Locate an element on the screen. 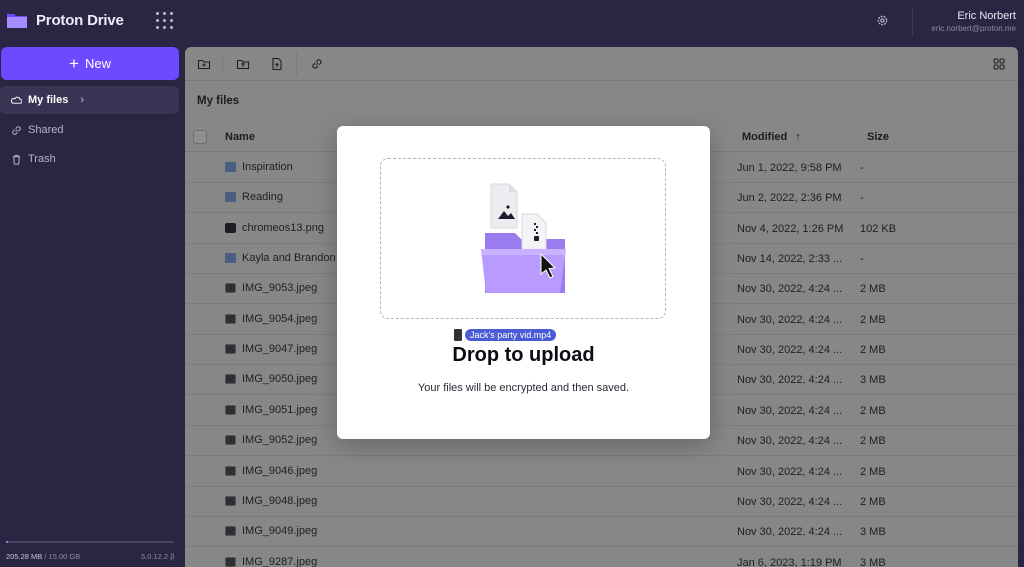 Image resolution: width=1024 pixels, height=567 pixels. column-header-modified: Modified ↑ is located at coordinates (771, 137).